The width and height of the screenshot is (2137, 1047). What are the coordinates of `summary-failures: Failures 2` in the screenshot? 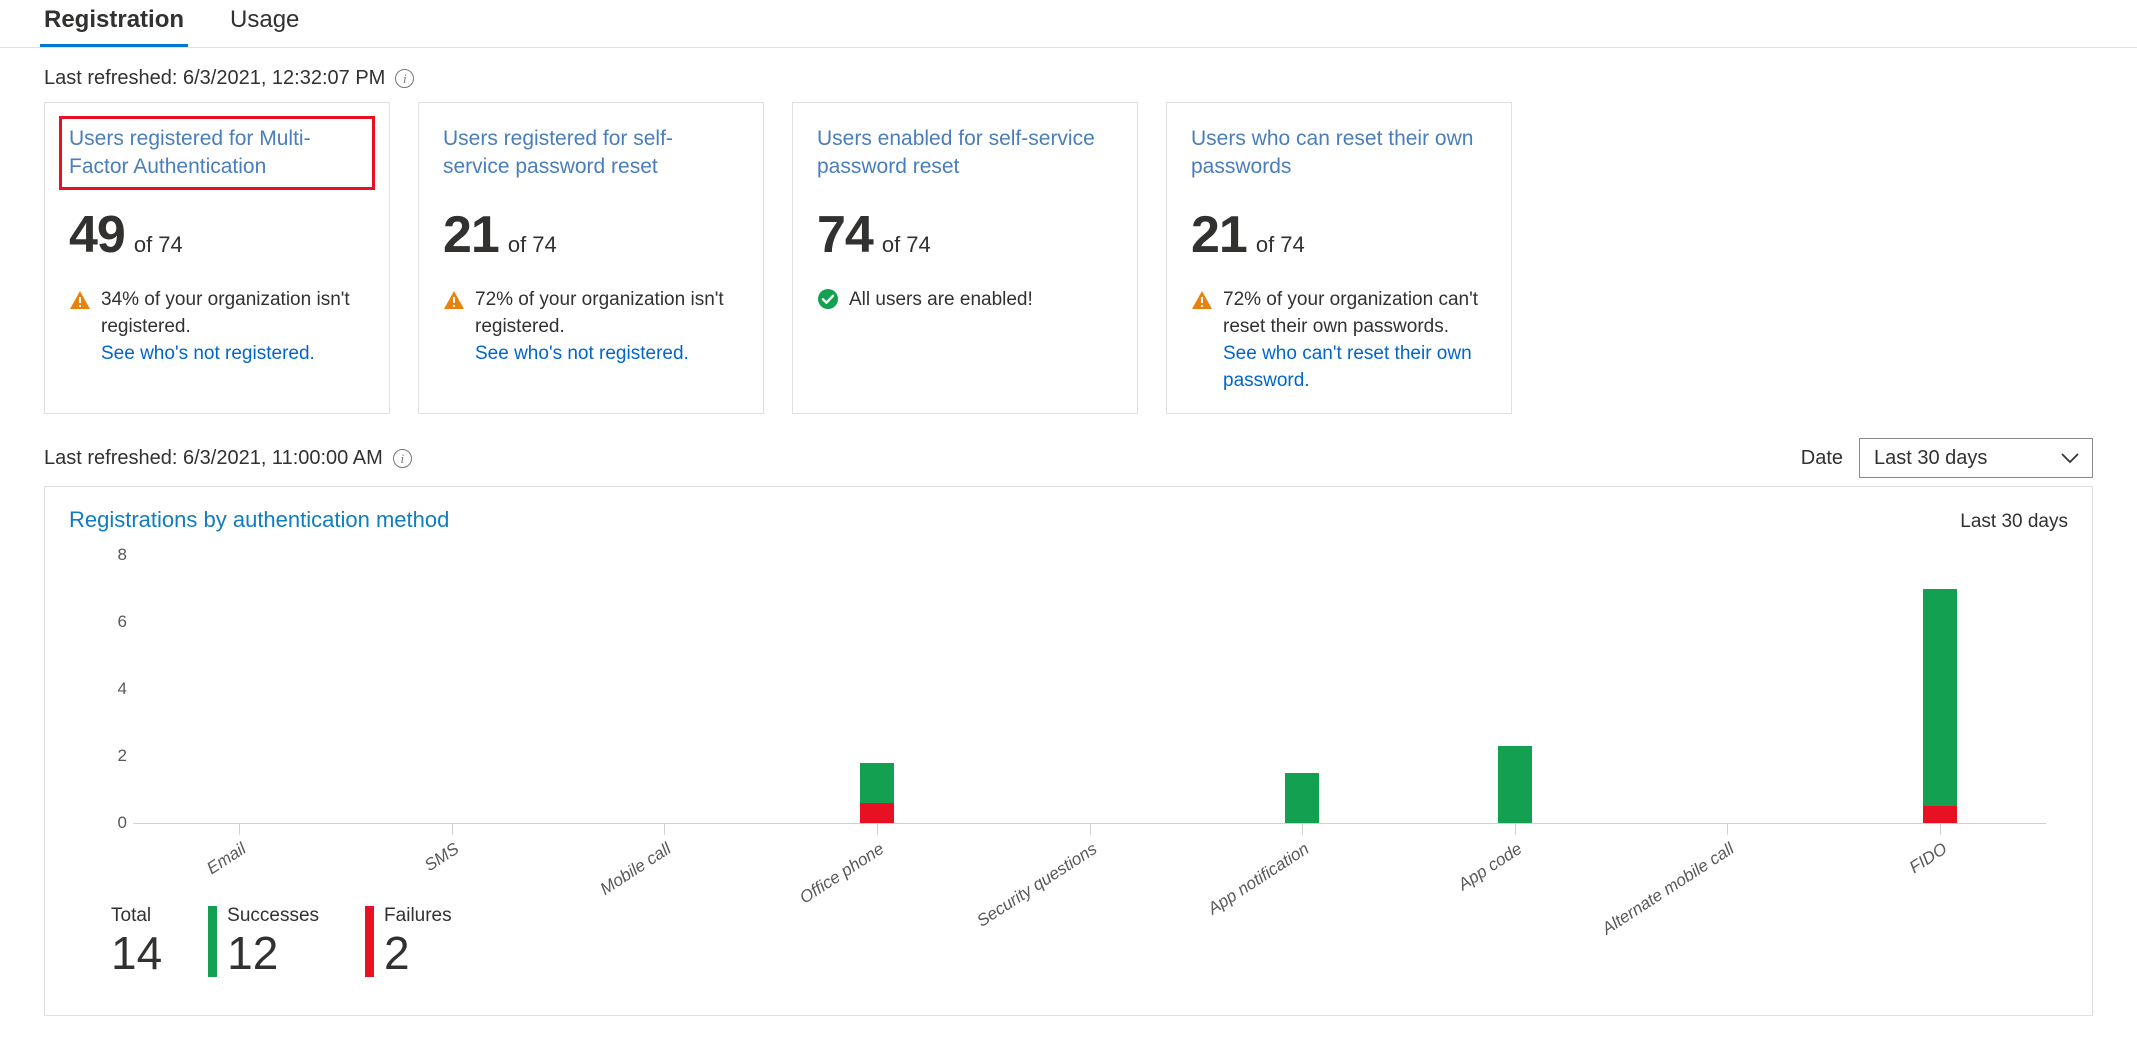 It's located at (408, 942).